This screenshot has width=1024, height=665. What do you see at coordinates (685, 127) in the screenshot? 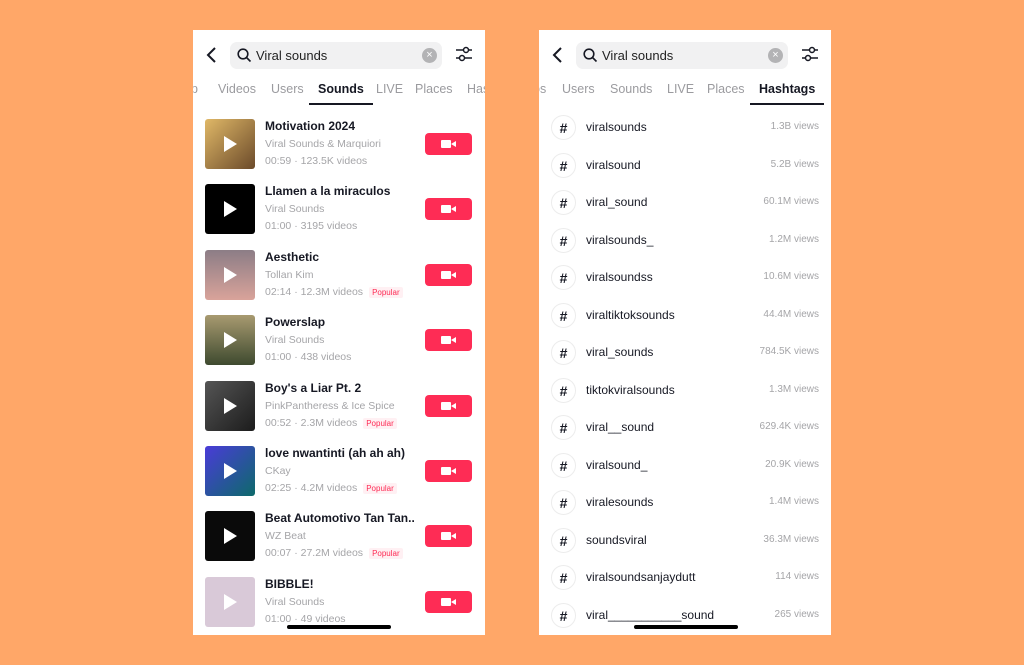
I see `hashtag-item: # viralsounds 1.3B views` at bounding box center [685, 127].